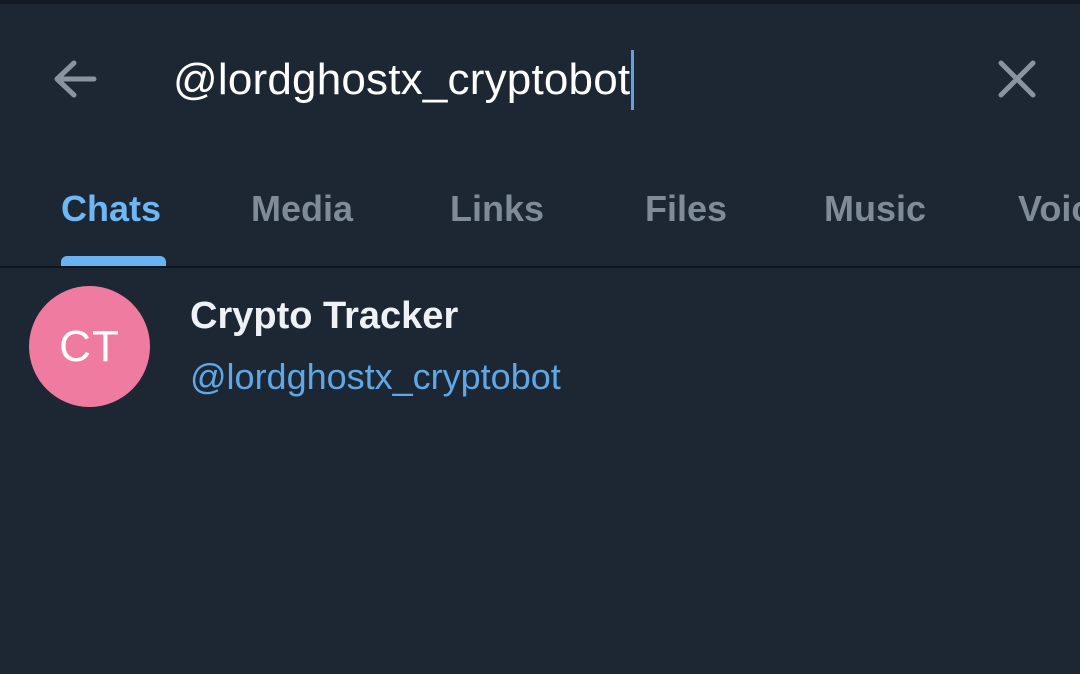 Image resolution: width=1080 pixels, height=674 pixels. I want to click on tab-label: Media, so click(302, 208).